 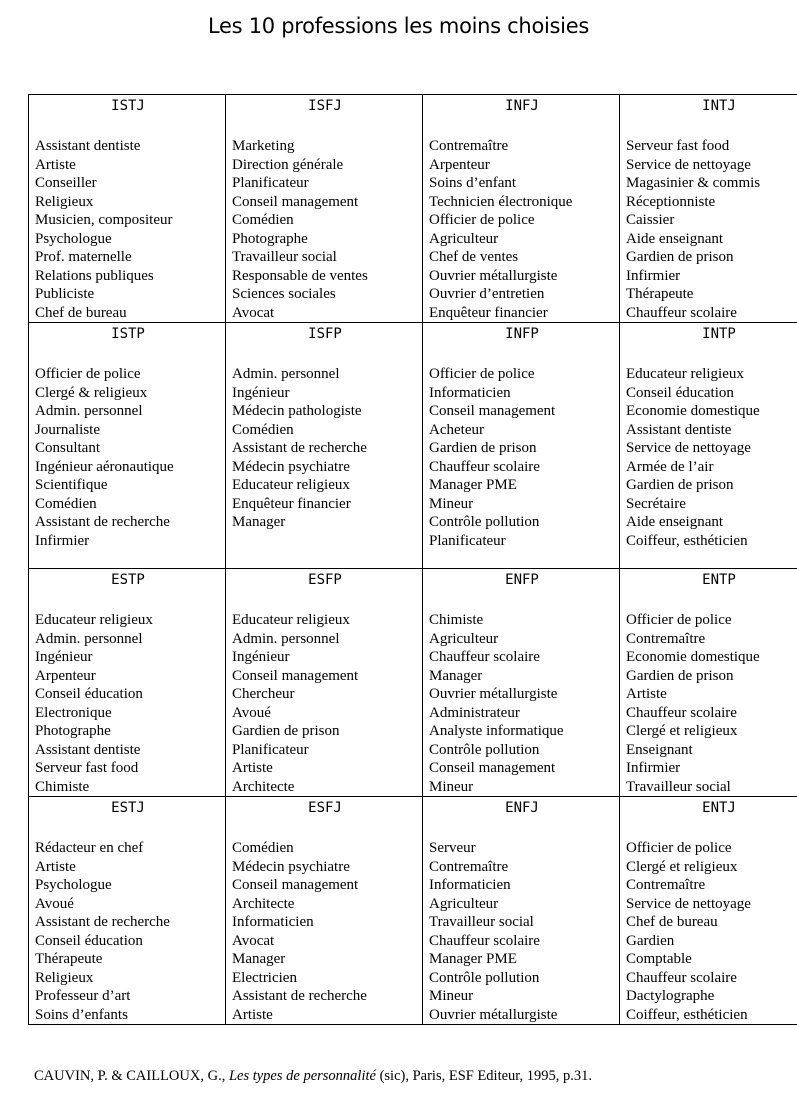 I want to click on profession-item: Secrétaire, so click(x=656, y=503).